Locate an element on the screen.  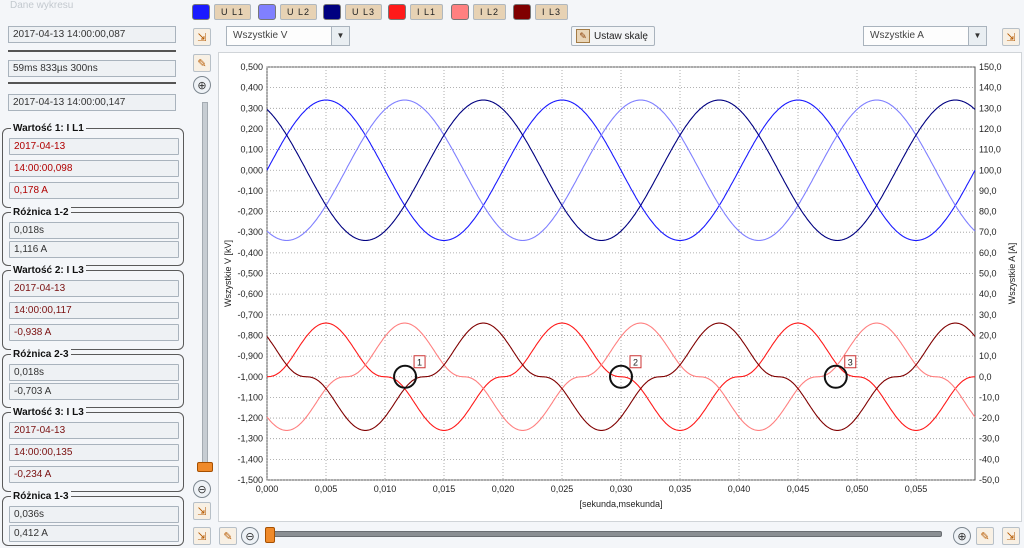
legend-swatch-il3 is located at coordinates (522, 12).